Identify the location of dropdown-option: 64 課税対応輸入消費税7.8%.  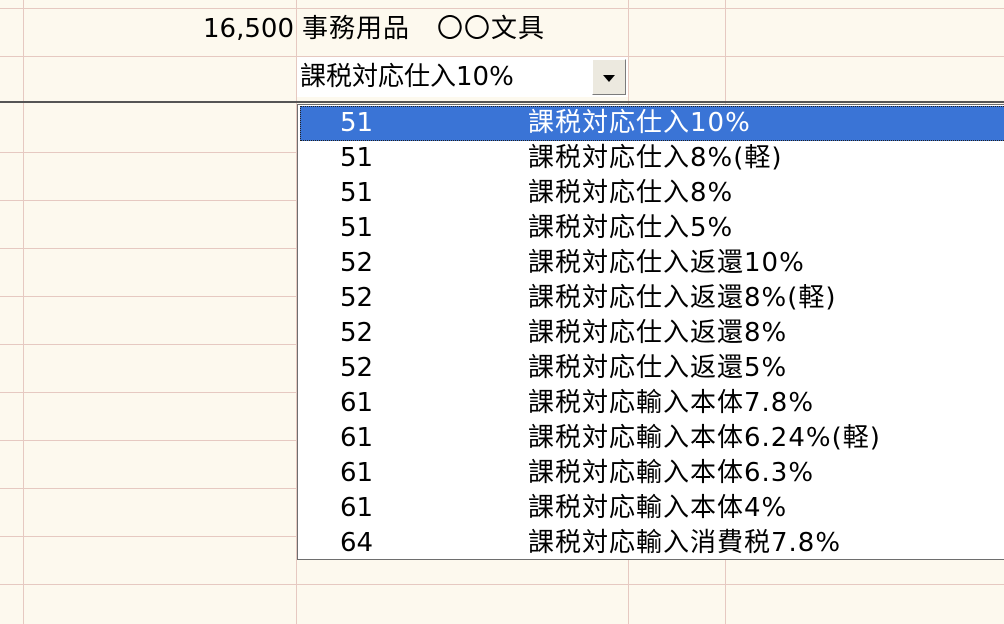
(652, 542).